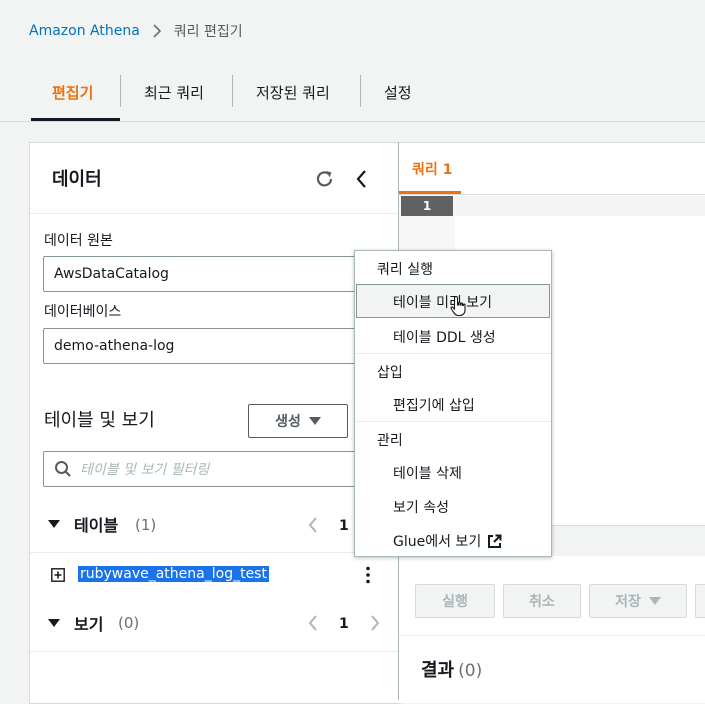  Describe the element at coordinates (208, 32) in the screenshot. I see `breadcrumb-current: 쿼리 편집기` at that location.